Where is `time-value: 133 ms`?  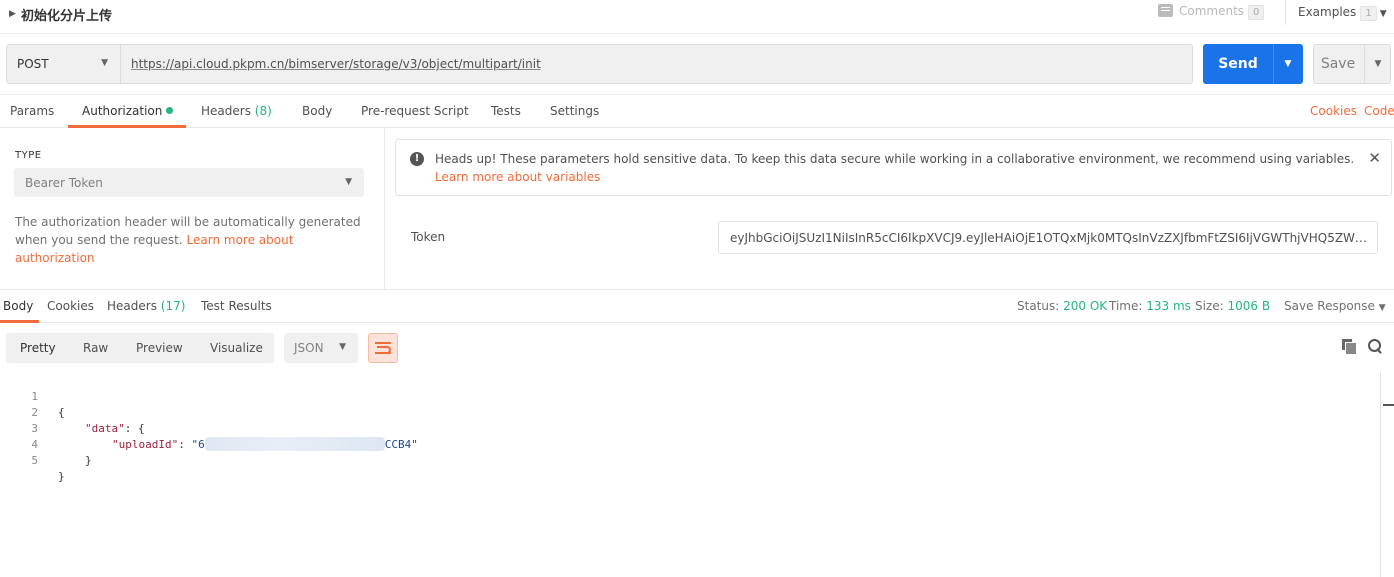
time-value: 133 ms is located at coordinates (1168, 306).